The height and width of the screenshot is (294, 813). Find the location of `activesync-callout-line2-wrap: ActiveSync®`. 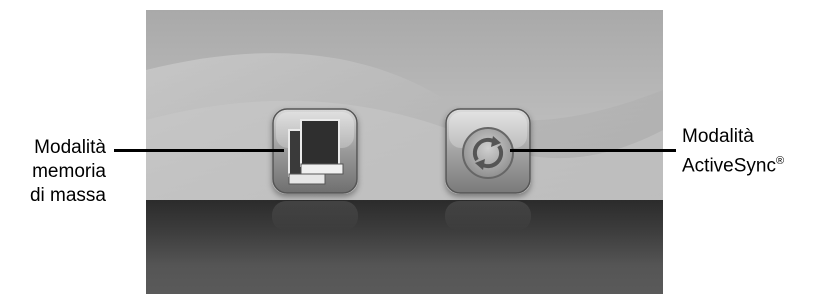

activesync-callout-line2-wrap: ActiveSync® is located at coordinates (747, 163).